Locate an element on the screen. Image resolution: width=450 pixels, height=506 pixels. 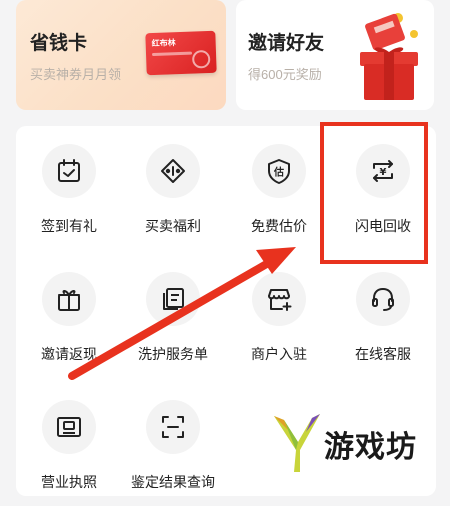
storefront-icon is located at coordinates (279, 299).